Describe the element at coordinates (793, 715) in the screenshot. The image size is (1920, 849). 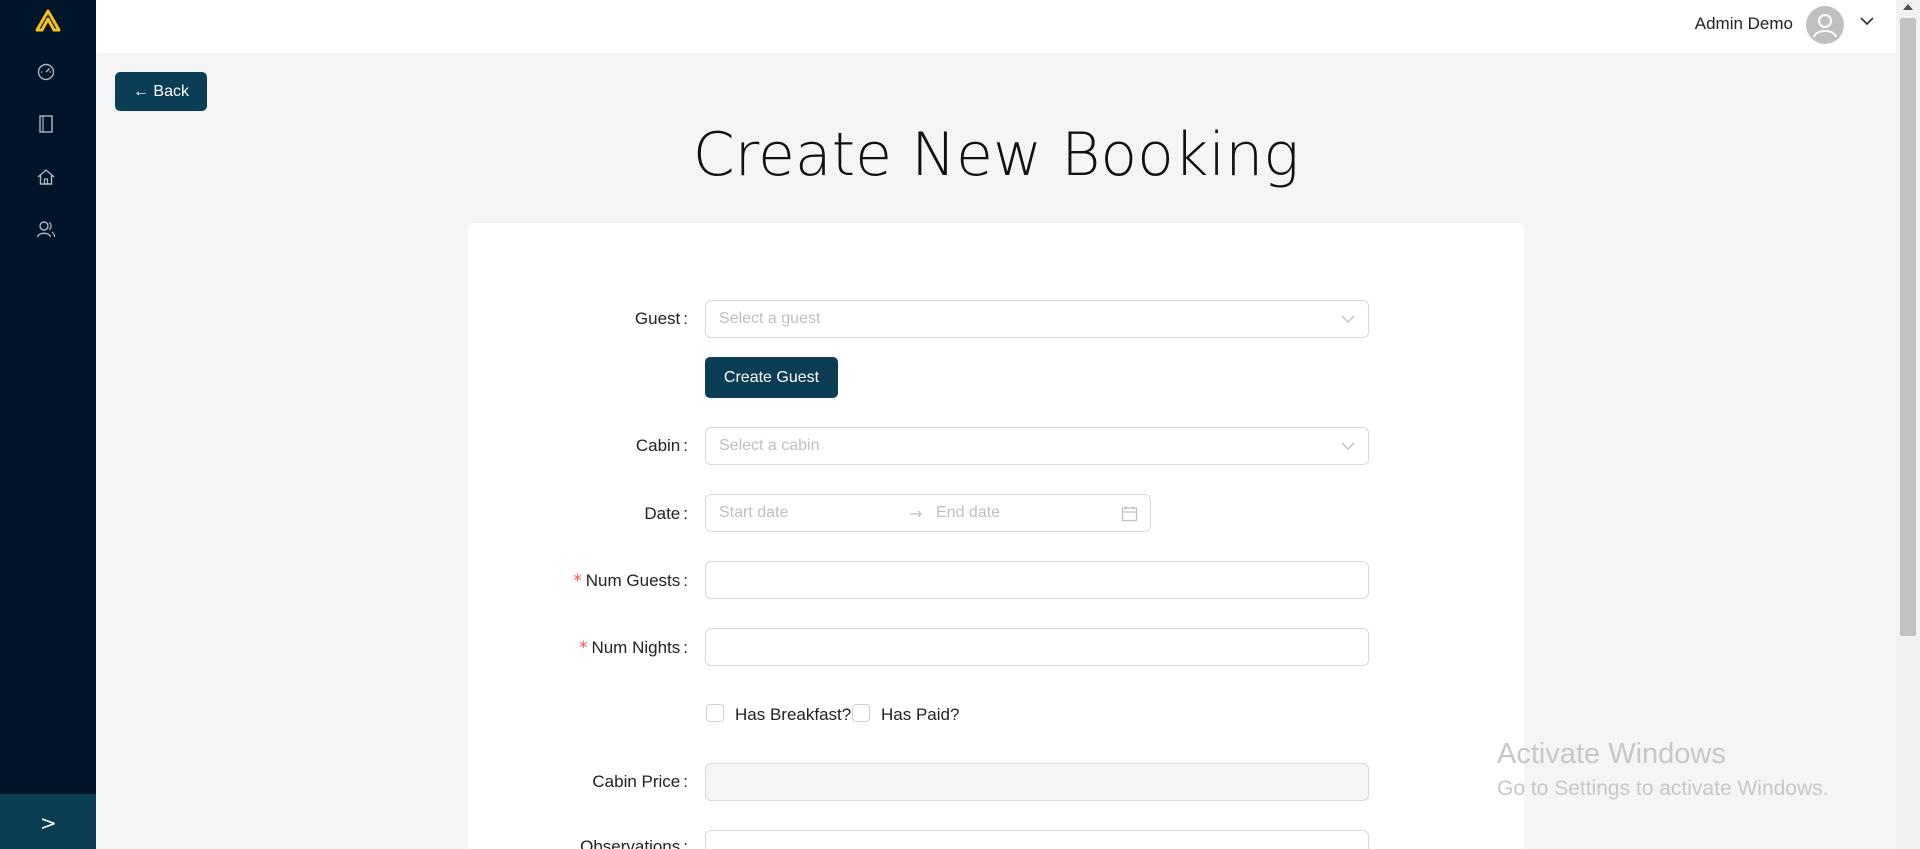
I see `has-breakfast-label: Has Breakfast?` at that location.